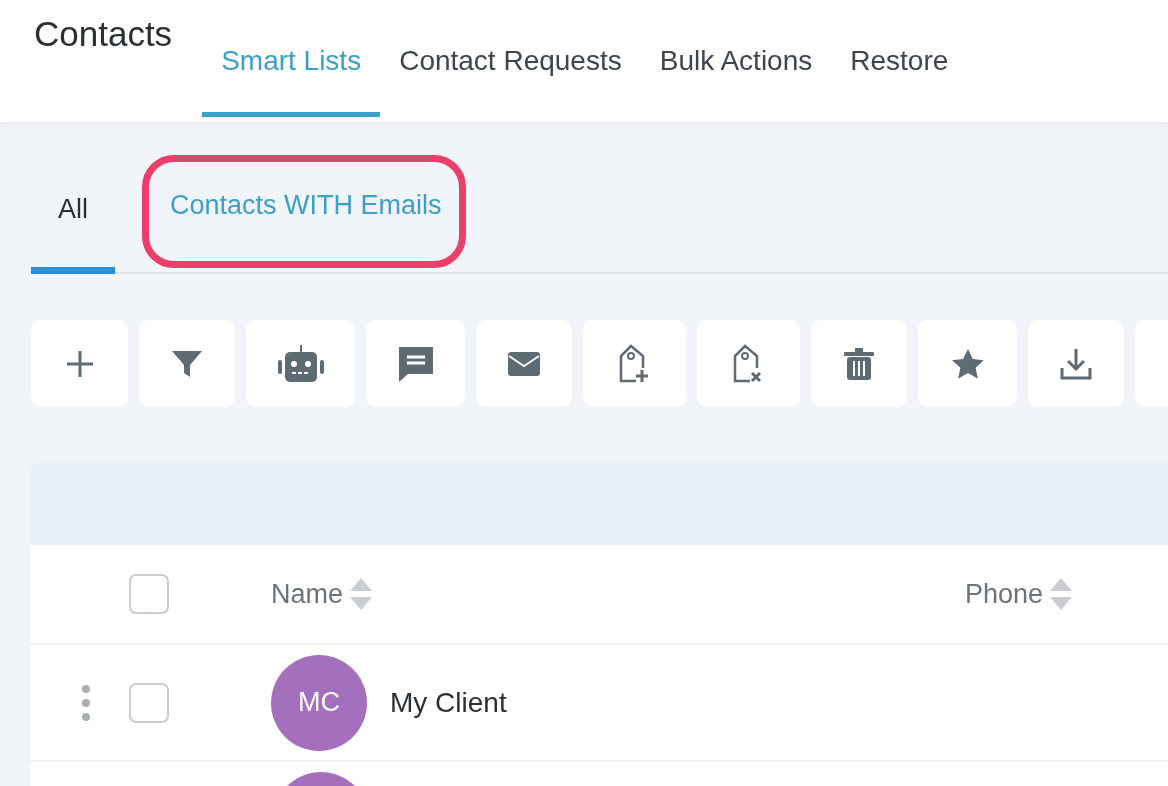 The width and height of the screenshot is (1168, 786). What do you see at coordinates (103, 34) in the screenshot?
I see `page-title: Contacts` at bounding box center [103, 34].